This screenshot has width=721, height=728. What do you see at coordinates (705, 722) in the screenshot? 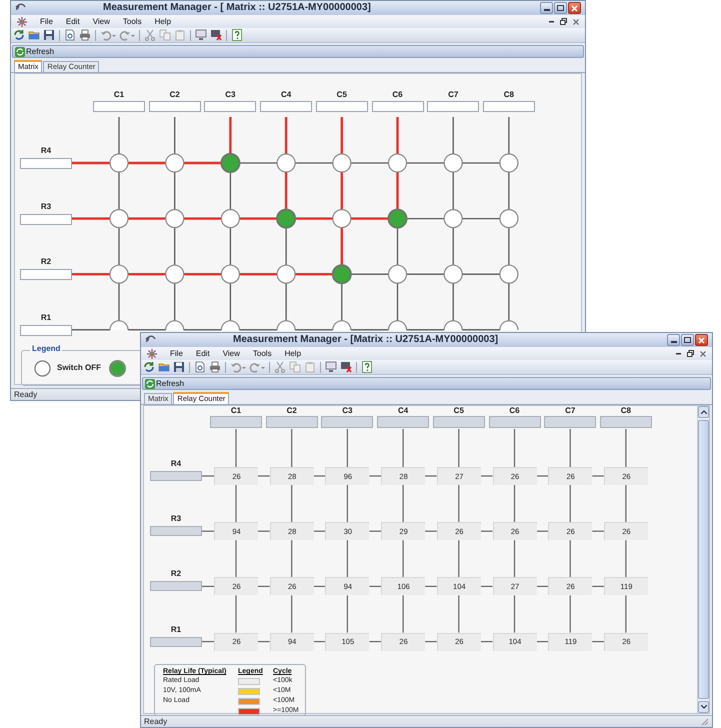
I see `resize-grip-icon` at bounding box center [705, 722].